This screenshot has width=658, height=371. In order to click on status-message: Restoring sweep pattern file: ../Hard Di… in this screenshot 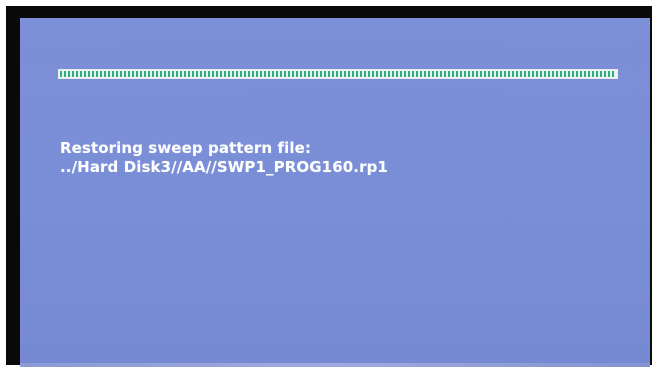, I will do `click(340, 158)`.